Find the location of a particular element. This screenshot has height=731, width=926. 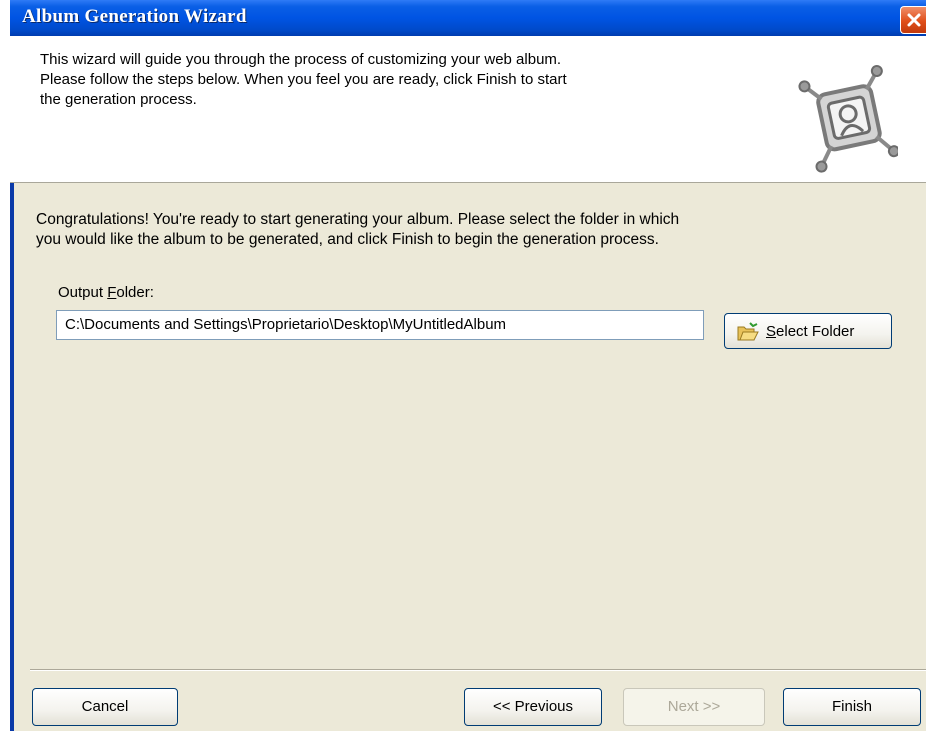

output-folder-label: Output Folder: is located at coordinates (106, 292).